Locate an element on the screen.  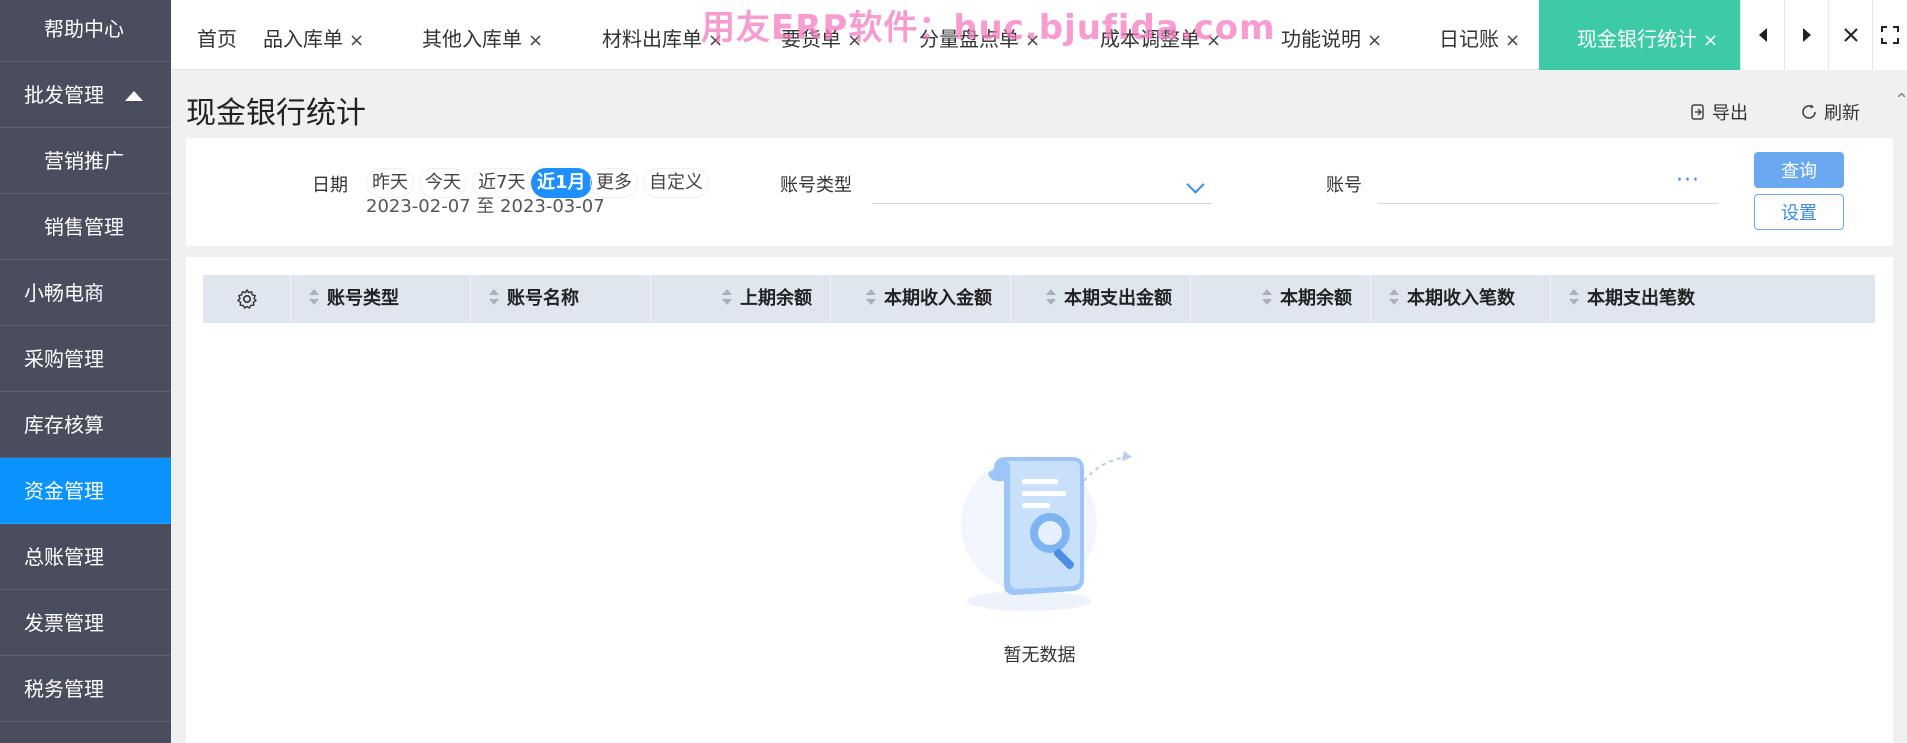
tab-label: 品入库单 is located at coordinates (303, 39).